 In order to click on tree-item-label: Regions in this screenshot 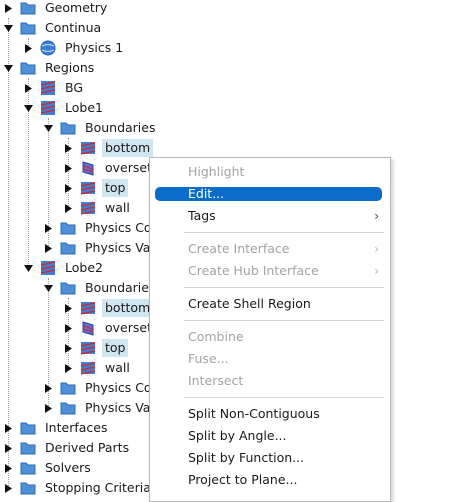, I will do `click(70, 67)`.